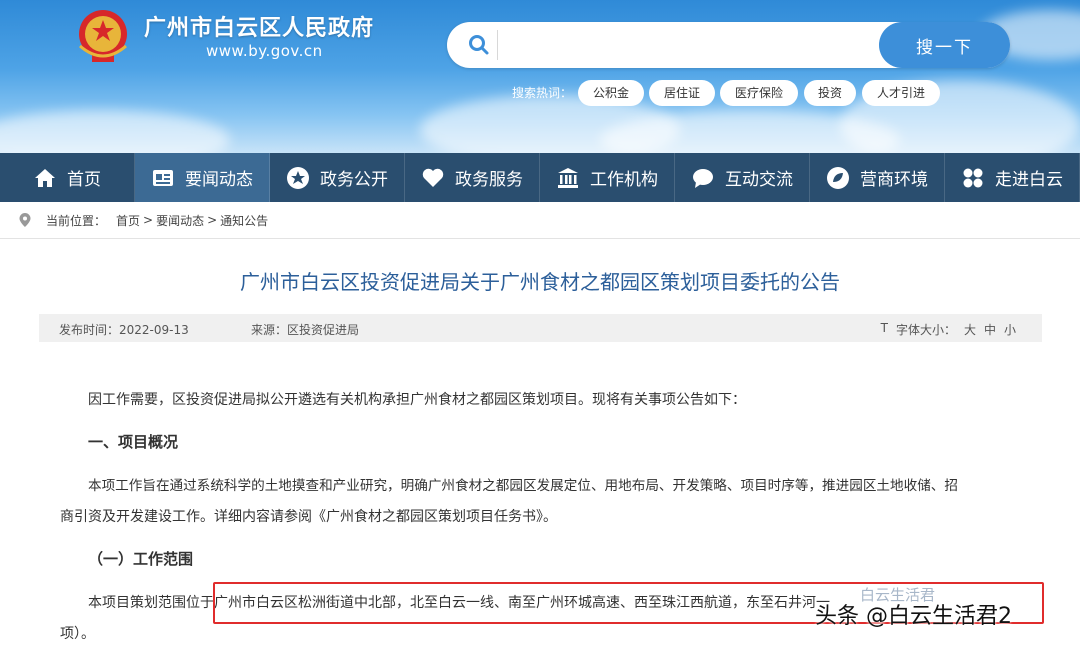  I want to click on article-paragraph: 商引资及开发建设工作。详细内容请参阅《广州食材之都园区策划项目任务书》。, so click(308, 517).